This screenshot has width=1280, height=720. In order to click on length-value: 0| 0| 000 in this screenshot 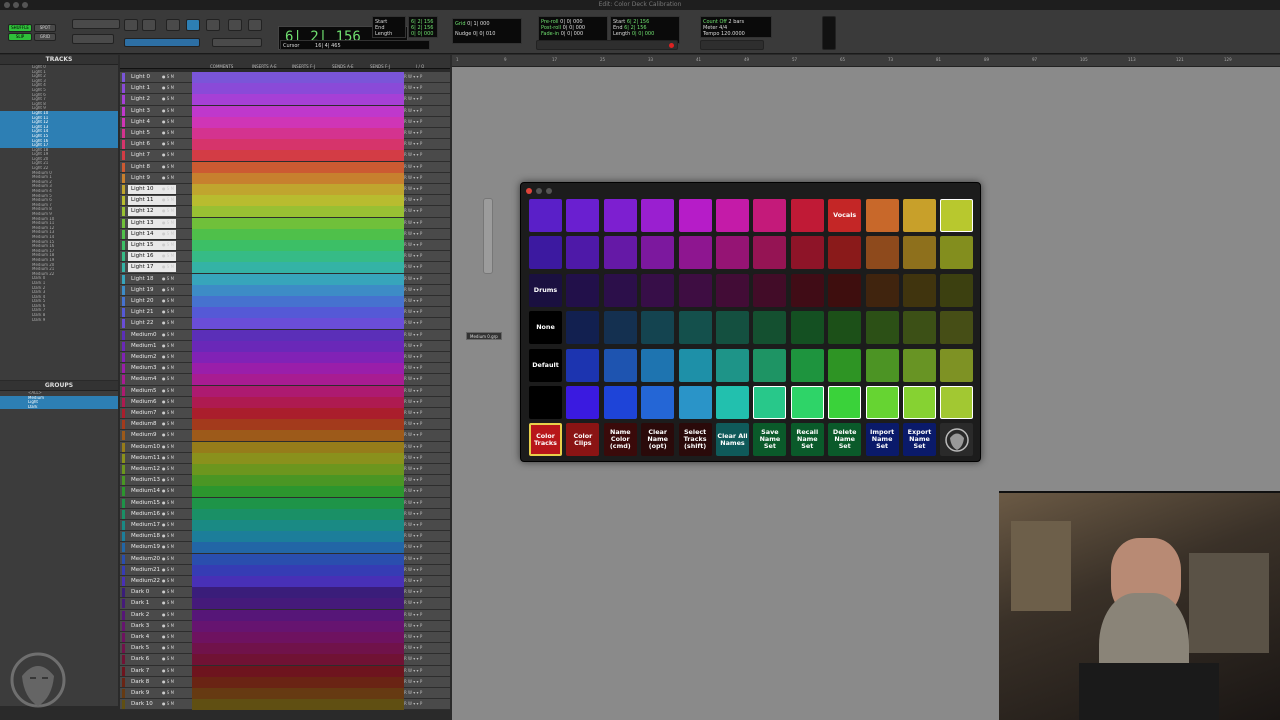, I will do `click(423, 34)`.